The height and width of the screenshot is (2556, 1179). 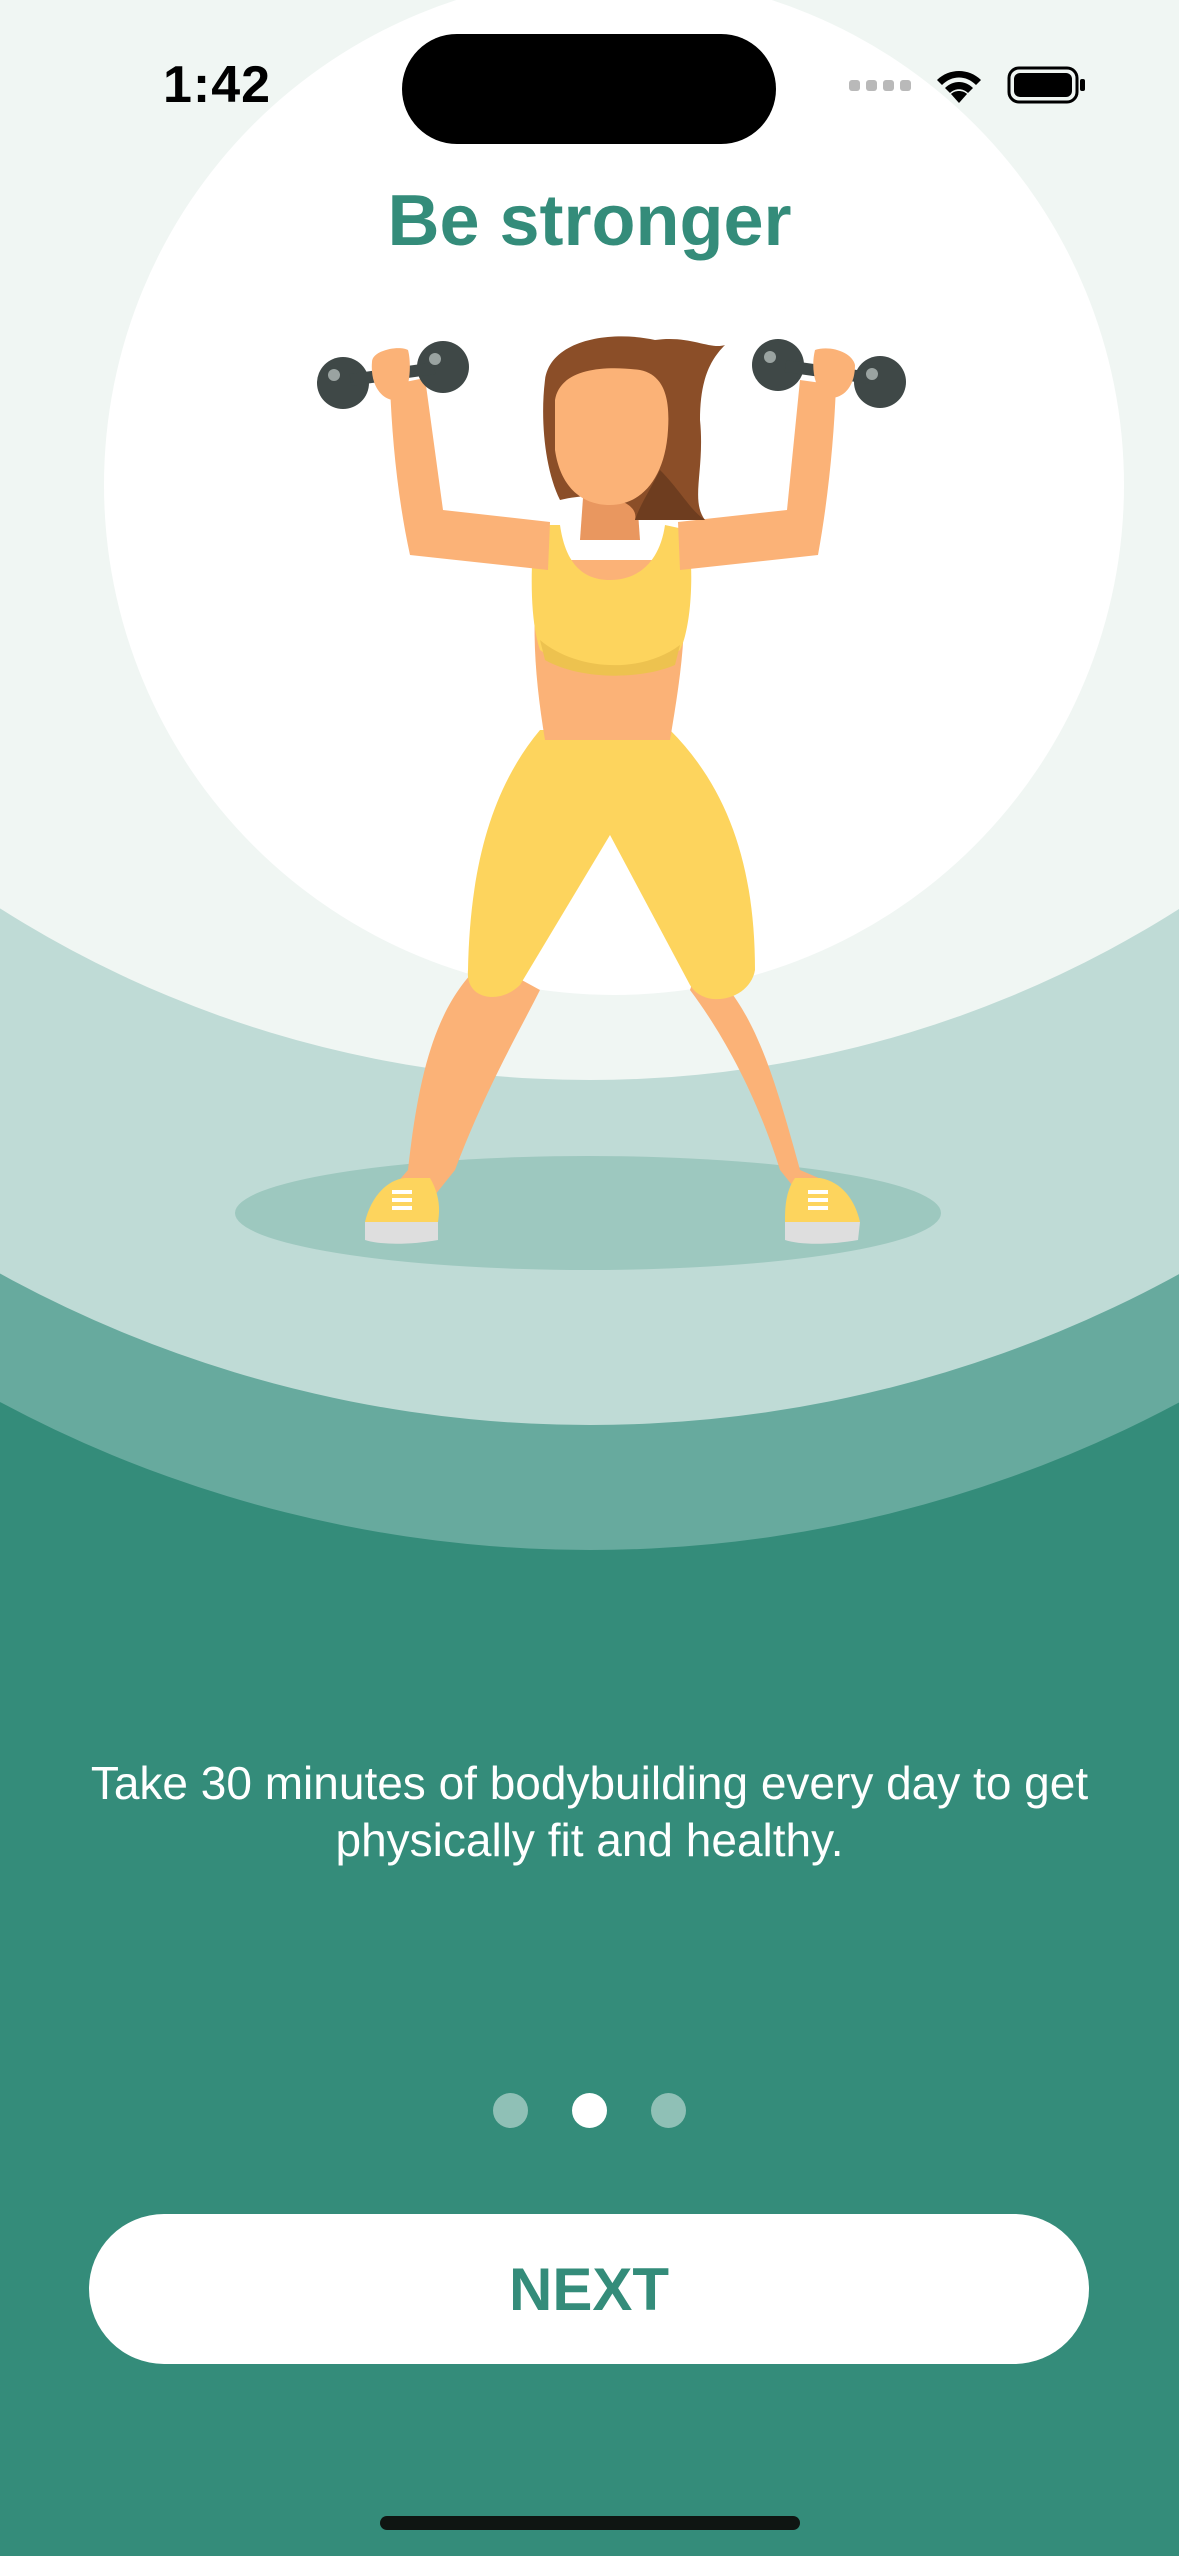 I want to click on onboarding-title: Be stronger, so click(x=589, y=221).